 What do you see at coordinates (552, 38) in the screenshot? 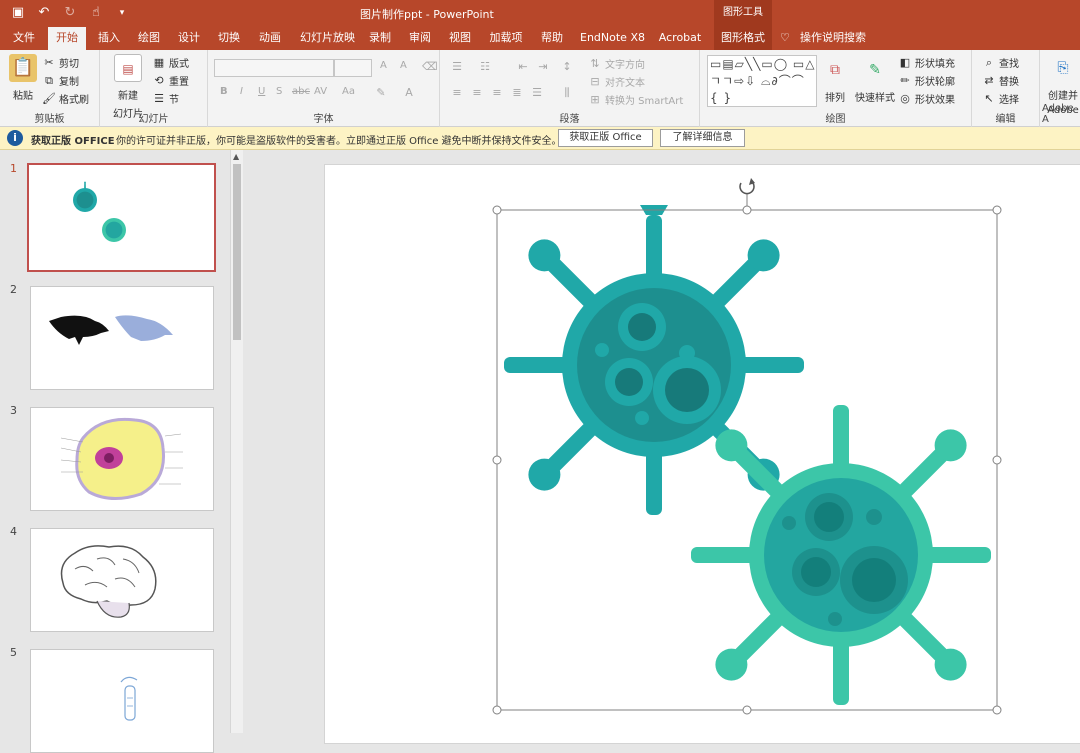
I see `tab-help: 帮助` at bounding box center [552, 38].